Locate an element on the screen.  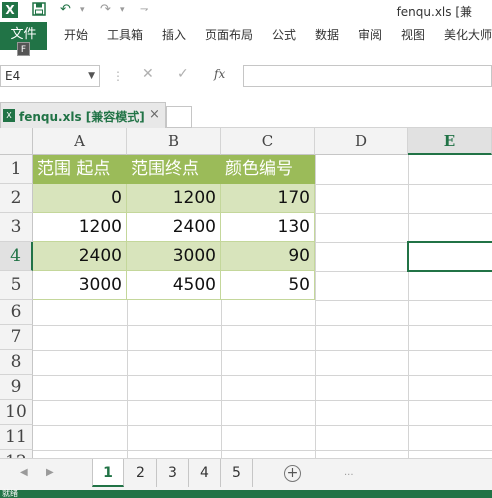
redo-icon: ↷ is located at coordinates (105, 10).